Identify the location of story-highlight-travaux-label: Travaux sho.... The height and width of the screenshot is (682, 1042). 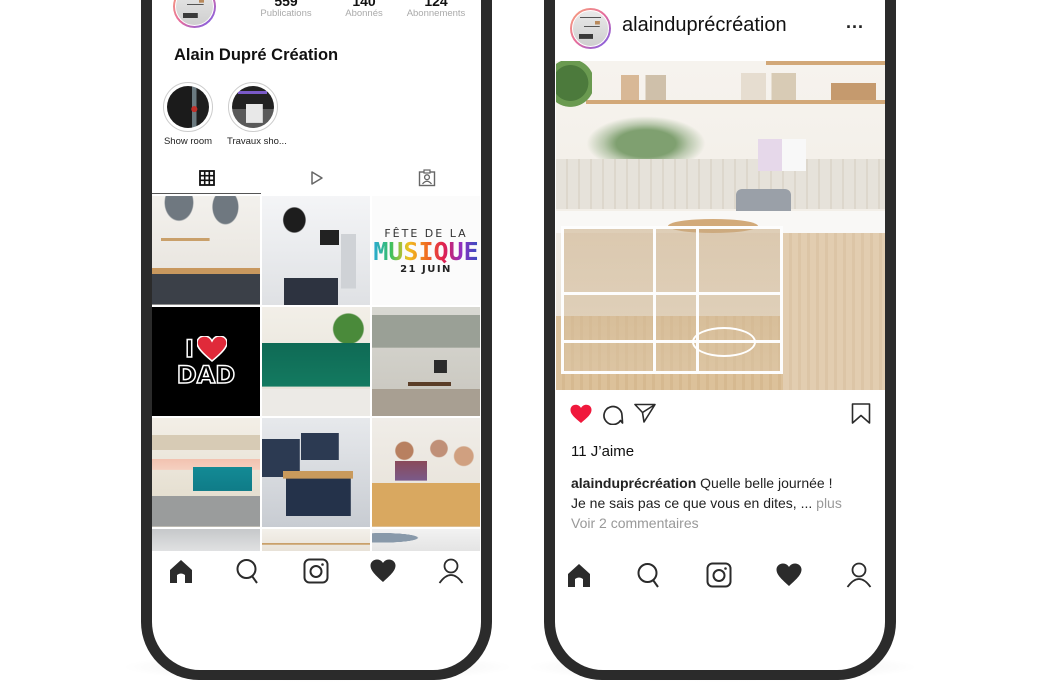
(257, 141).